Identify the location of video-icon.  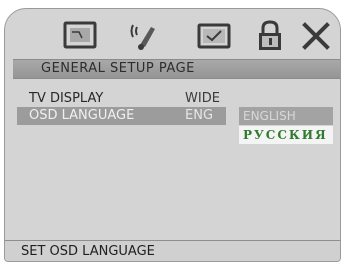
(214, 36).